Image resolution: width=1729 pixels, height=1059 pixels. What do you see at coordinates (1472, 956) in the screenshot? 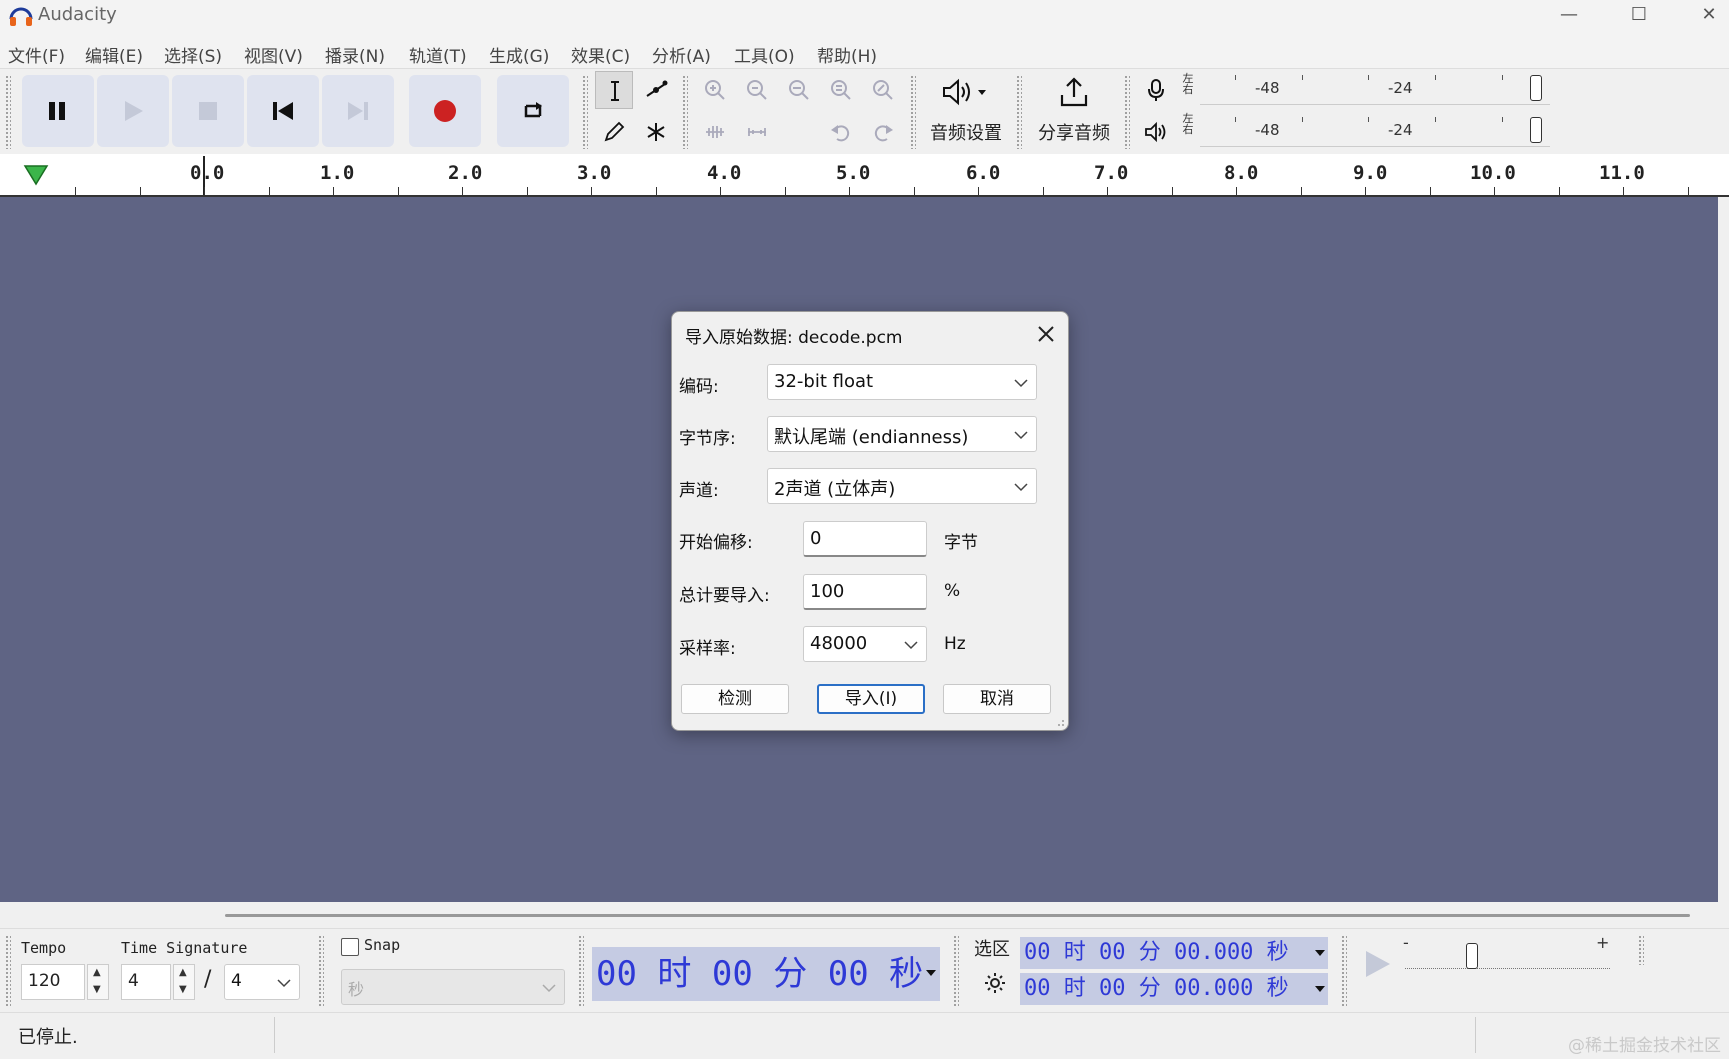
I see `play-speed-slider-handle` at bounding box center [1472, 956].